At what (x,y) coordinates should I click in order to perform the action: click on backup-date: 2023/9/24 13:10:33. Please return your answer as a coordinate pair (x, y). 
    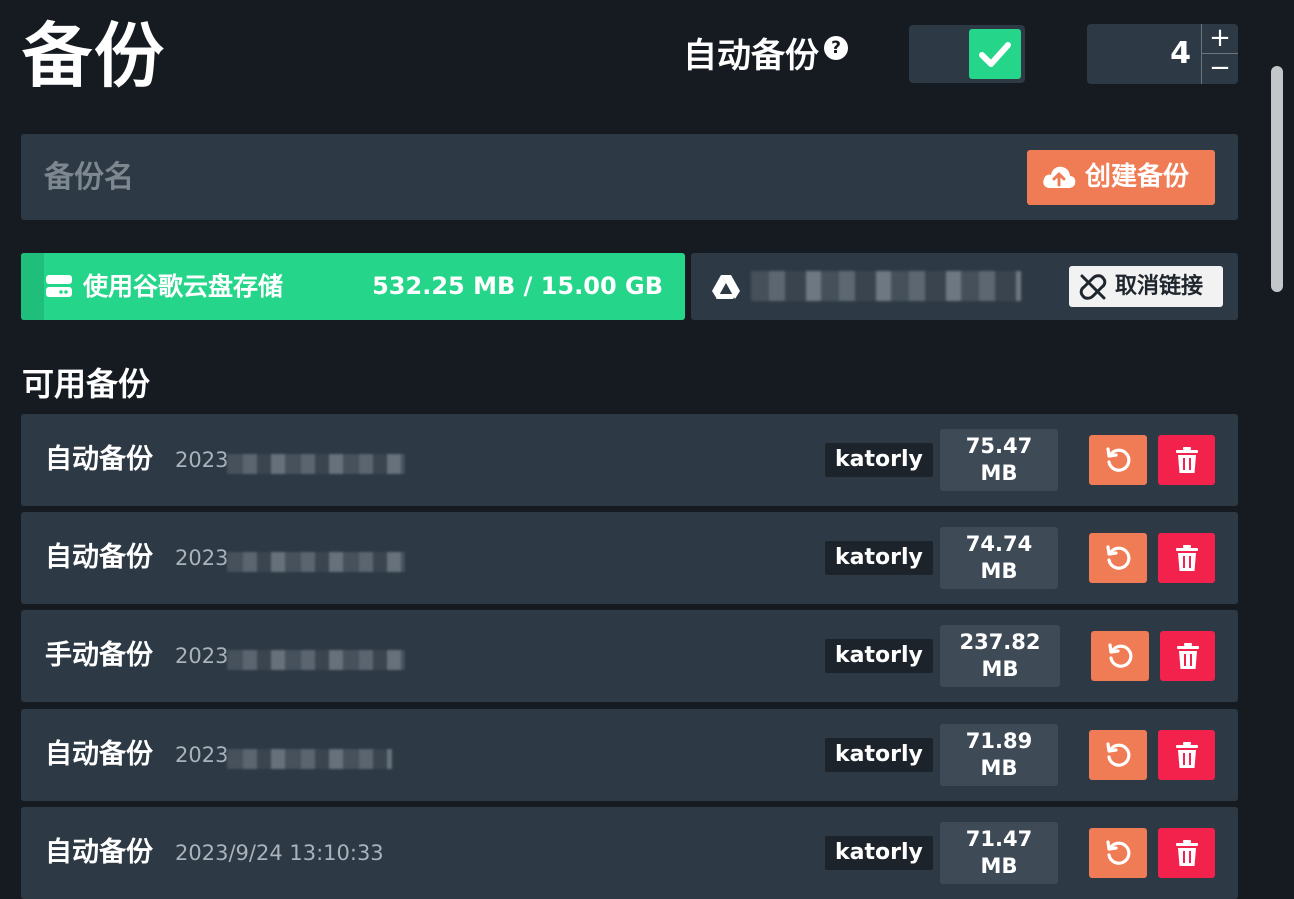
    Looking at the image, I should click on (279, 853).